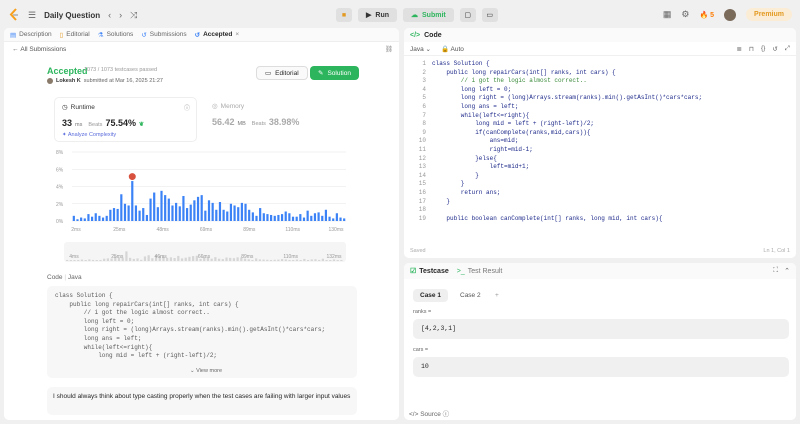  I want to click on user-avatar, so click(730, 14).